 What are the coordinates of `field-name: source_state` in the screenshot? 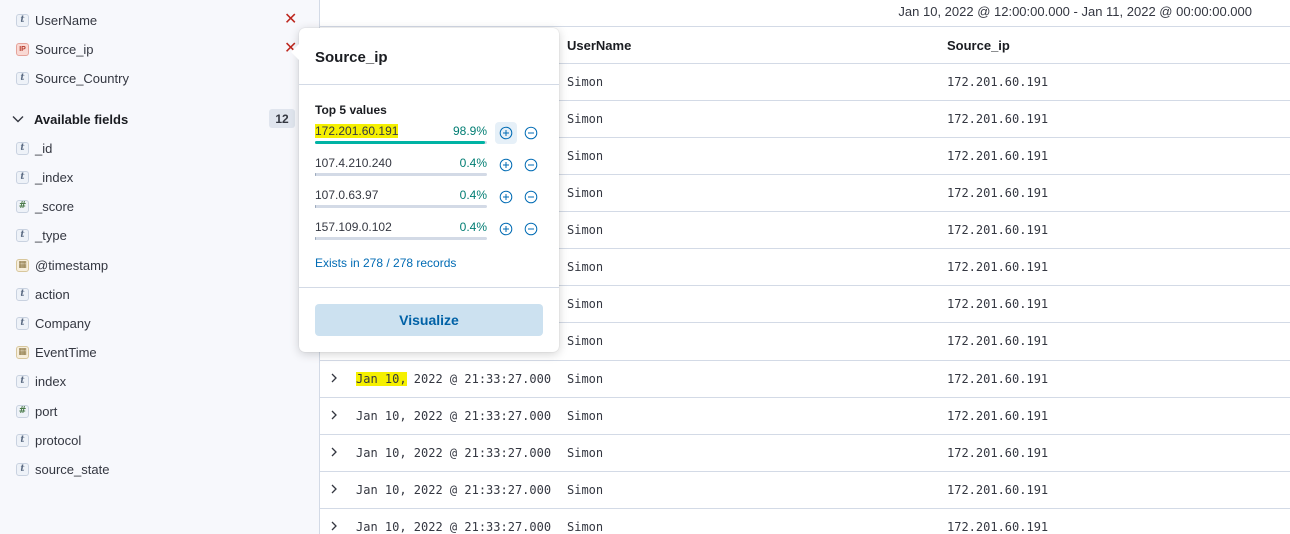 It's located at (72, 469).